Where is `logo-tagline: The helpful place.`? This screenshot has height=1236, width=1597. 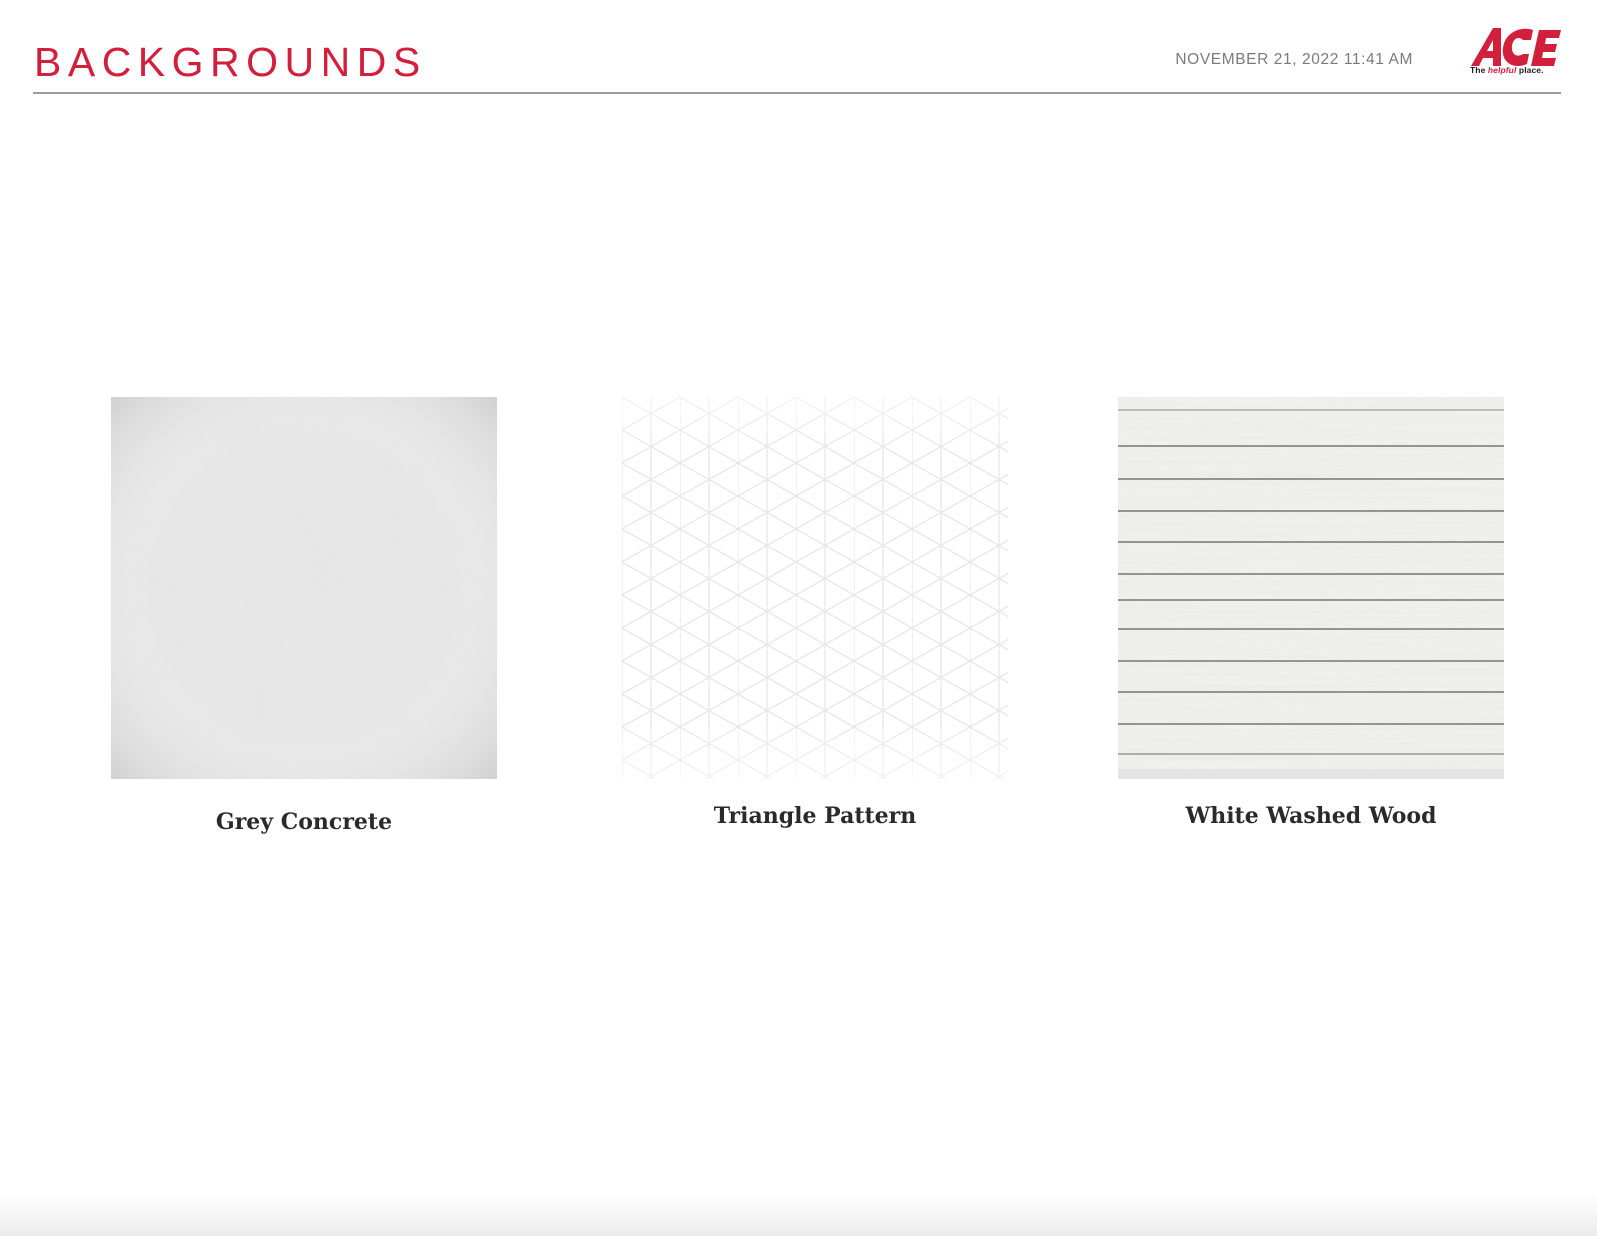 logo-tagline: The helpful place. is located at coordinates (1507, 70).